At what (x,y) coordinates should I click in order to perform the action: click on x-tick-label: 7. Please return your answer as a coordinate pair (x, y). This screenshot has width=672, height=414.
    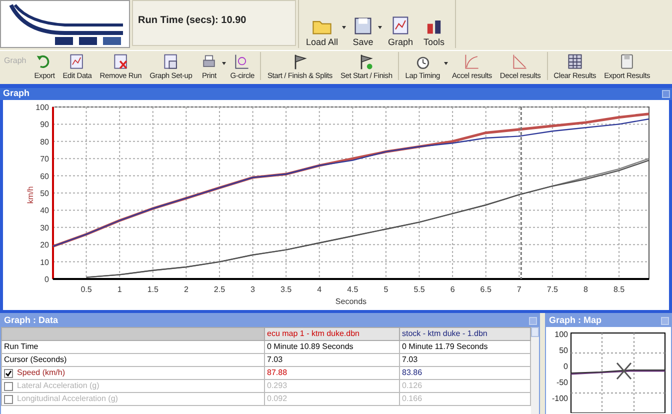
    Looking at the image, I should click on (519, 289).